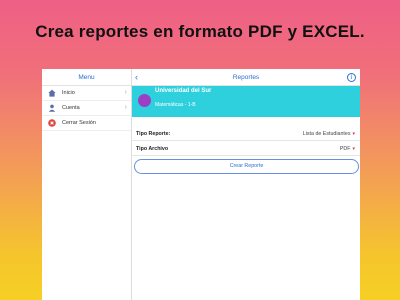  I want to click on chevron-left-icon: ‹, so click(136, 77).